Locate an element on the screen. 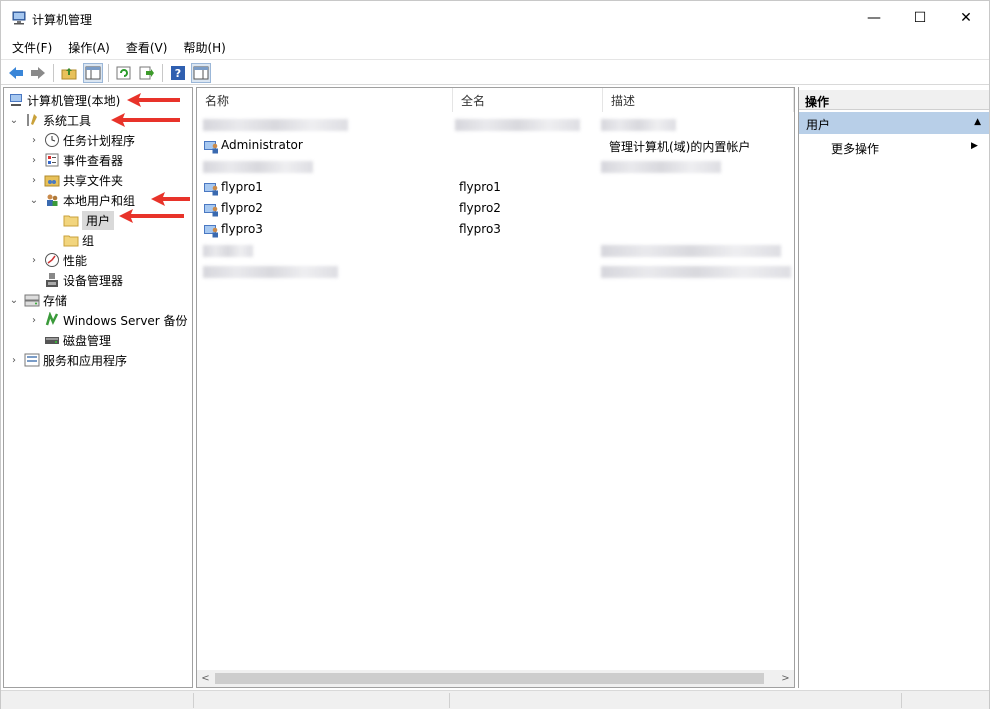 The width and height of the screenshot is (990, 709). column-header-full-name: 全名 is located at coordinates (528, 100).